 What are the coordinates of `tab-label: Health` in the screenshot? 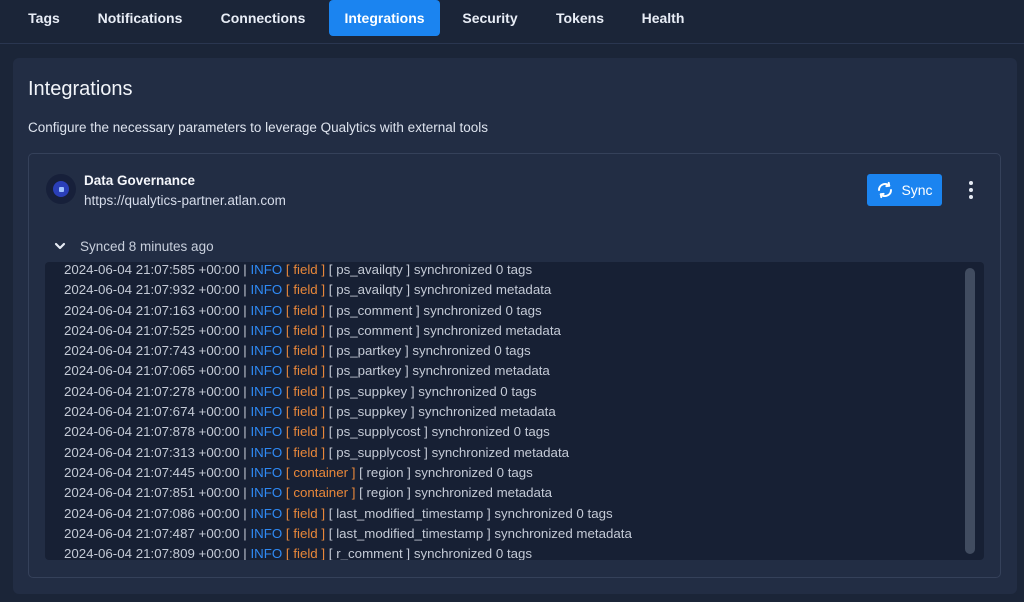 It's located at (663, 18).